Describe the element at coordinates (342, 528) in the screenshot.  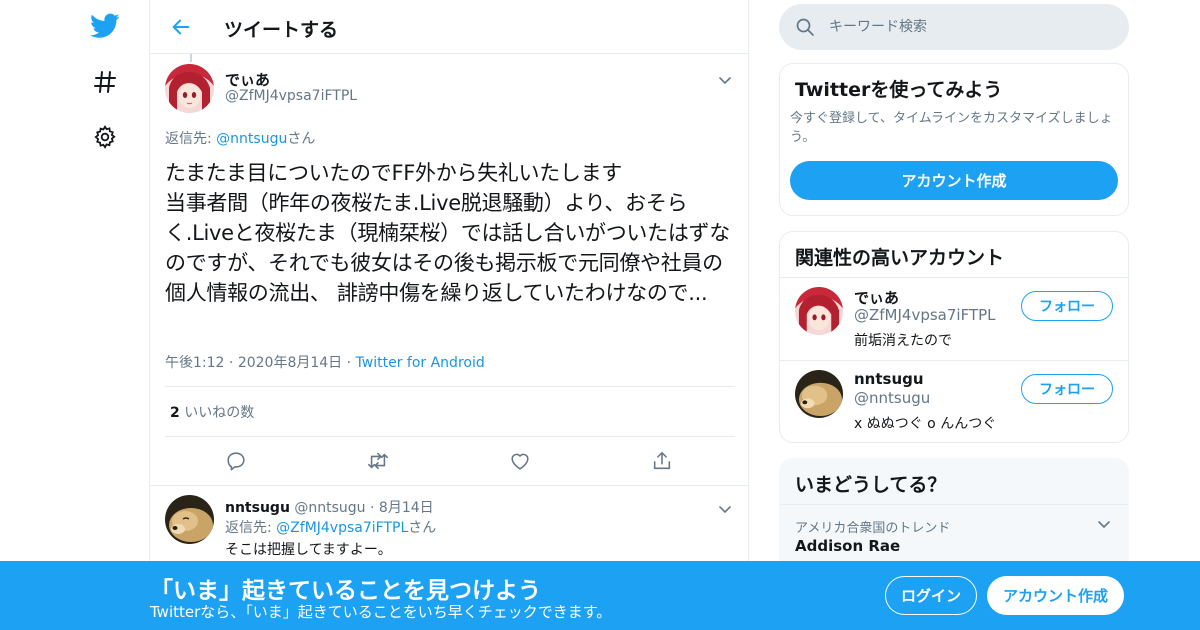
I see `reply-mention-link: @ZfMJ4vpsa7iFTPL` at that location.